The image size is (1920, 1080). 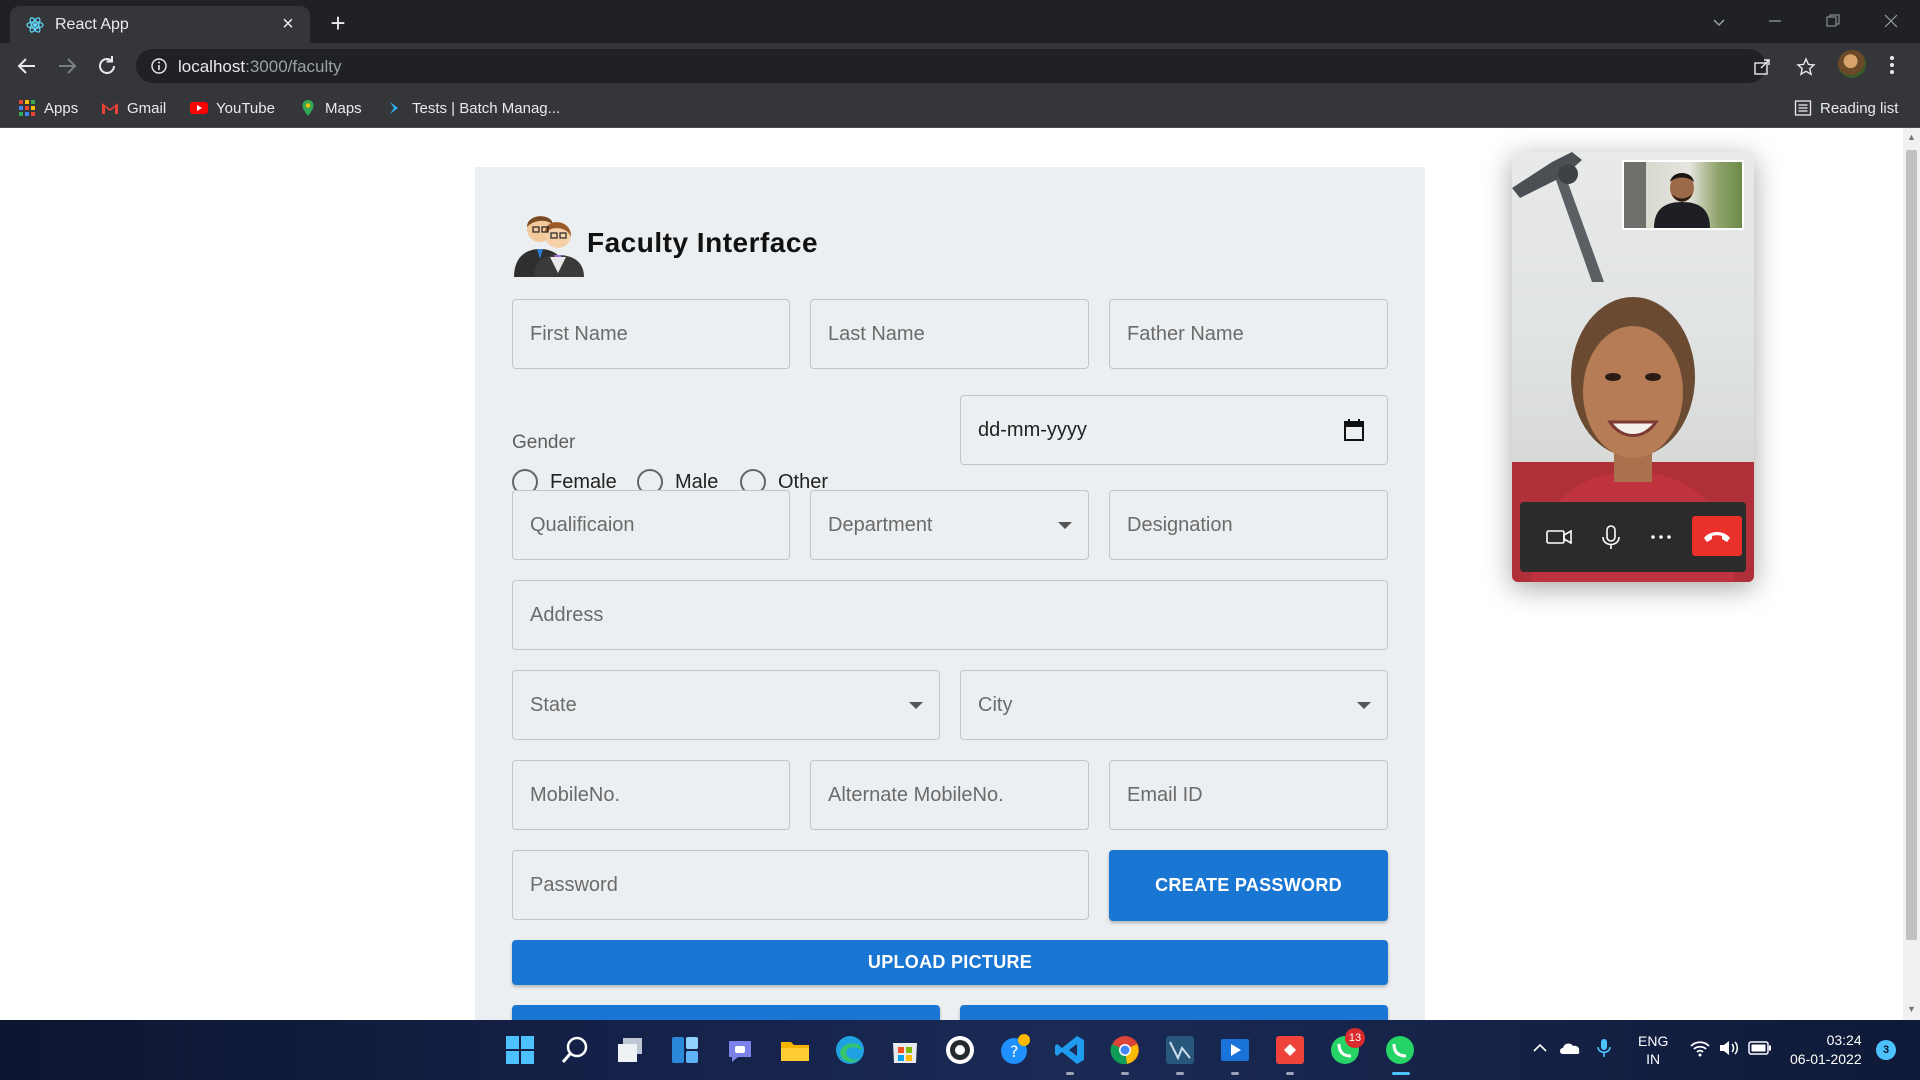 What do you see at coordinates (1248, 795) in the screenshot?
I see `email-input: Email ID` at bounding box center [1248, 795].